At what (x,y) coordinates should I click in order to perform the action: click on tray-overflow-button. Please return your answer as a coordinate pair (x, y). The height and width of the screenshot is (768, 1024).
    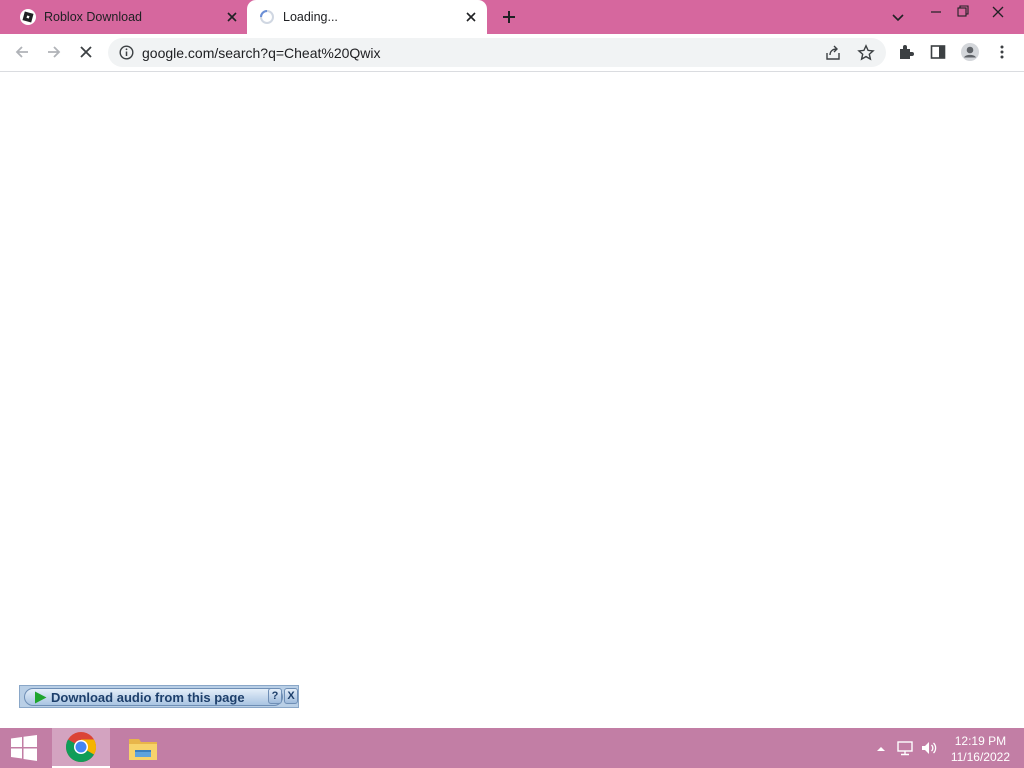
    Looking at the image, I should click on (881, 748).